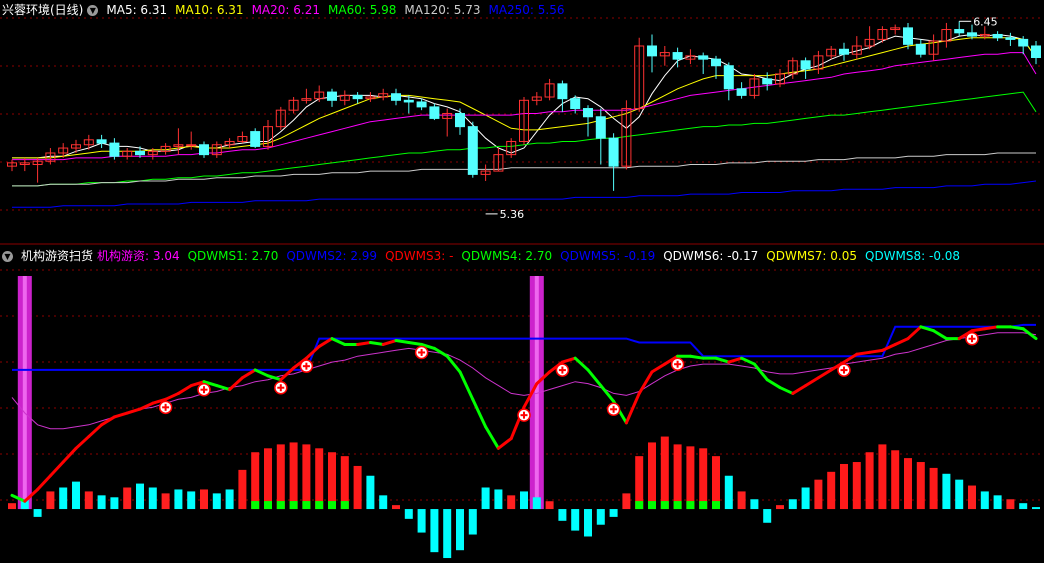 Image resolution: width=1044 pixels, height=563 pixels. I want to click on collapse-arrow-icon-sub: ▼, so click(7, 256).